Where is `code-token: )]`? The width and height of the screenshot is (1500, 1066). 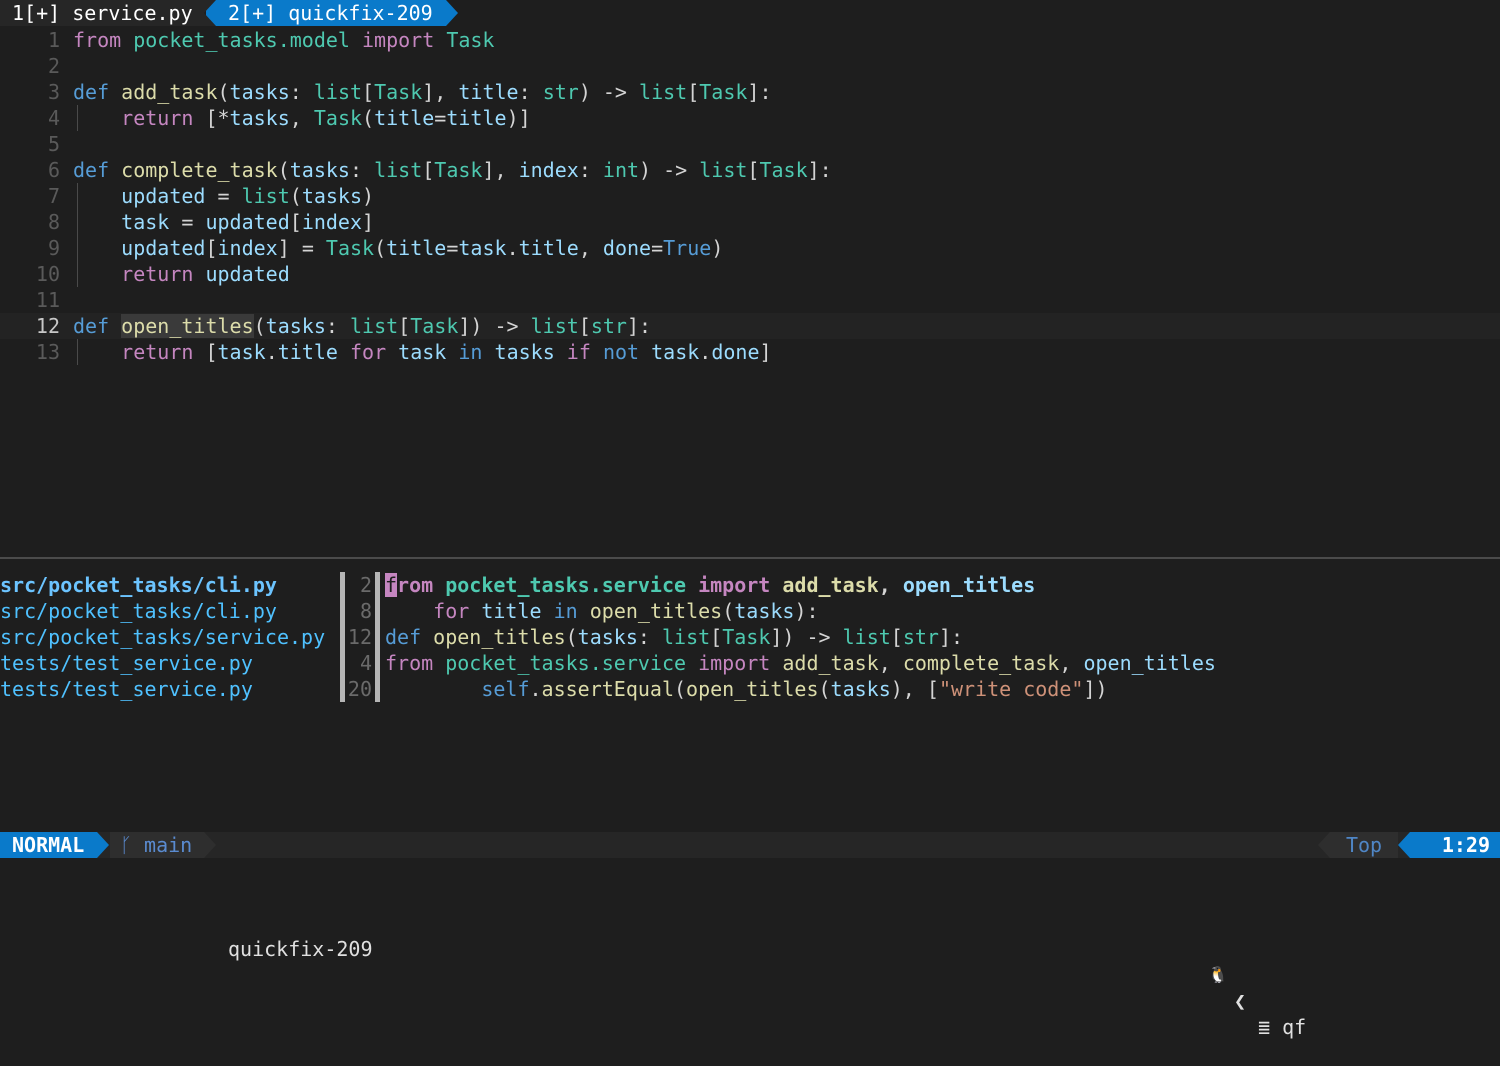 code-token: )] is located at coordinates (518, 118).